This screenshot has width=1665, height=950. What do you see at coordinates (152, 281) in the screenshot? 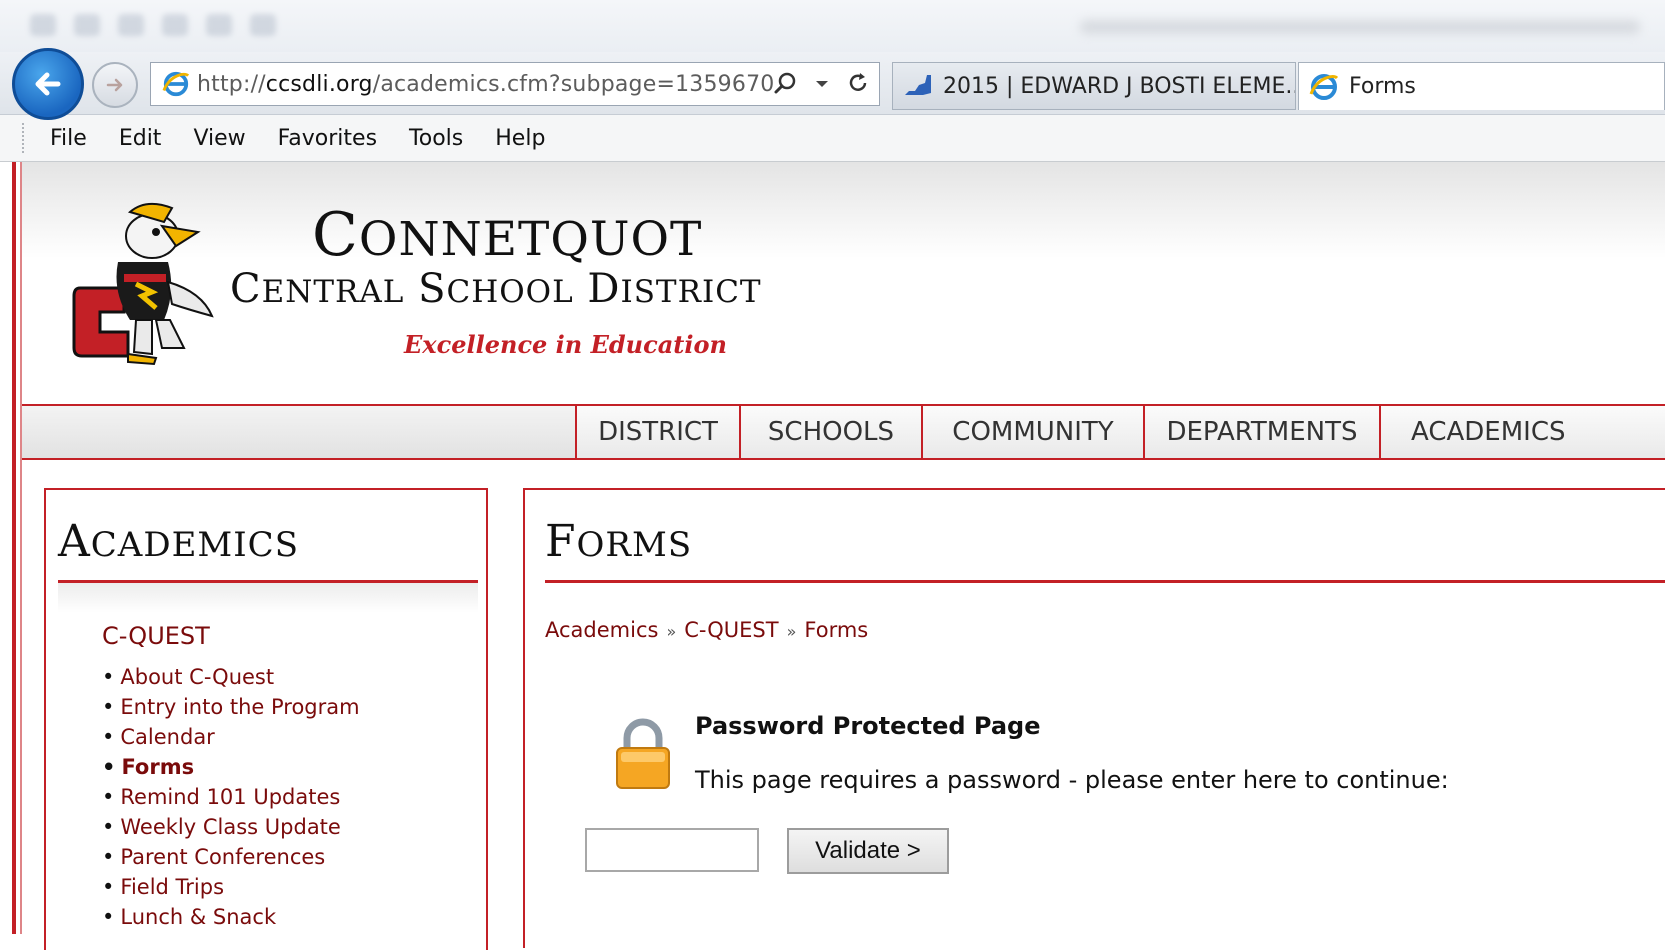
I see `eagle-mascot-logo` at bounding box center [152, 281].